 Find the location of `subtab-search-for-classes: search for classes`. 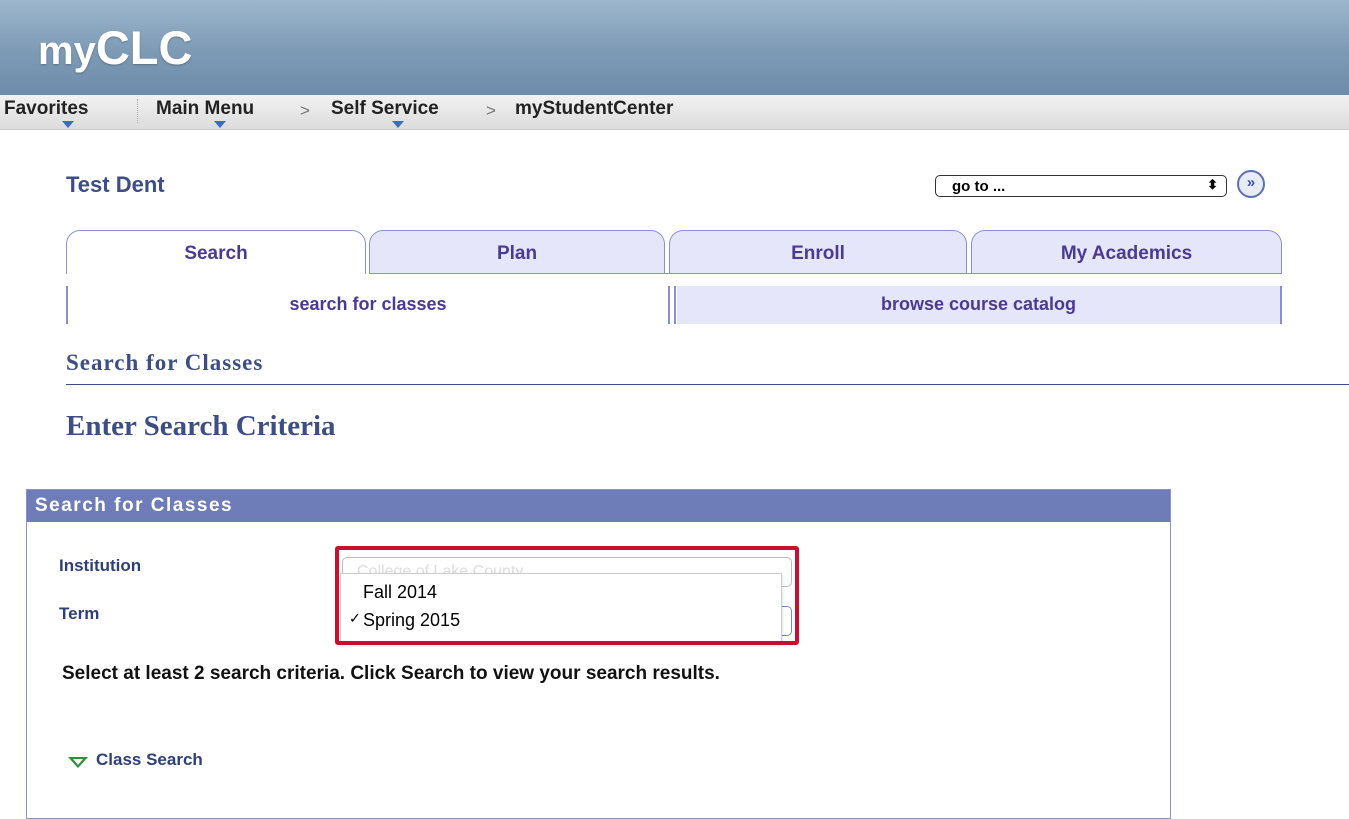

subtab-search-for-classes: search for classes is located at coordinates (368, 305).